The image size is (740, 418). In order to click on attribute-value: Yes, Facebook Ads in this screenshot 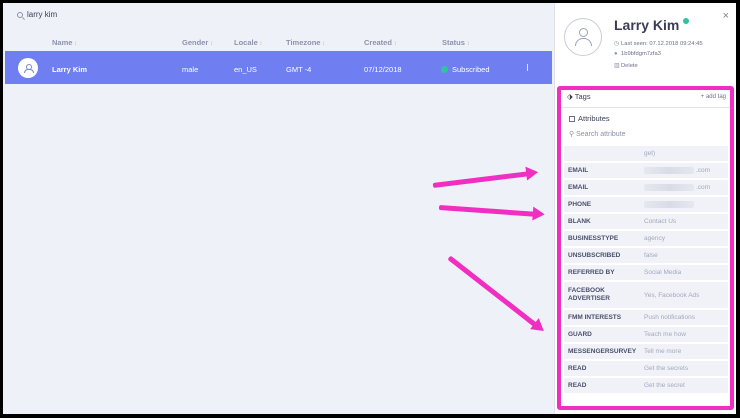, I will do `click(686, 295)`.